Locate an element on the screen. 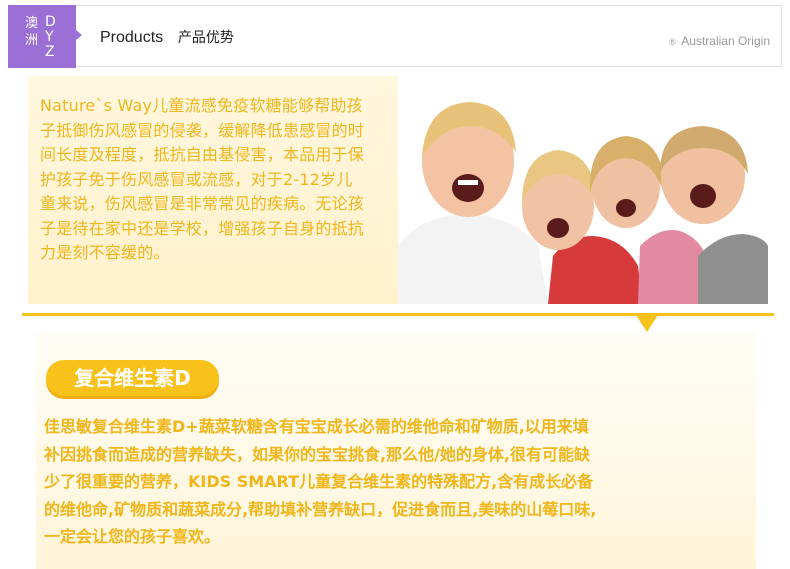  section-heading-badge: 复合维生素D is located at coordinates (132, 378).